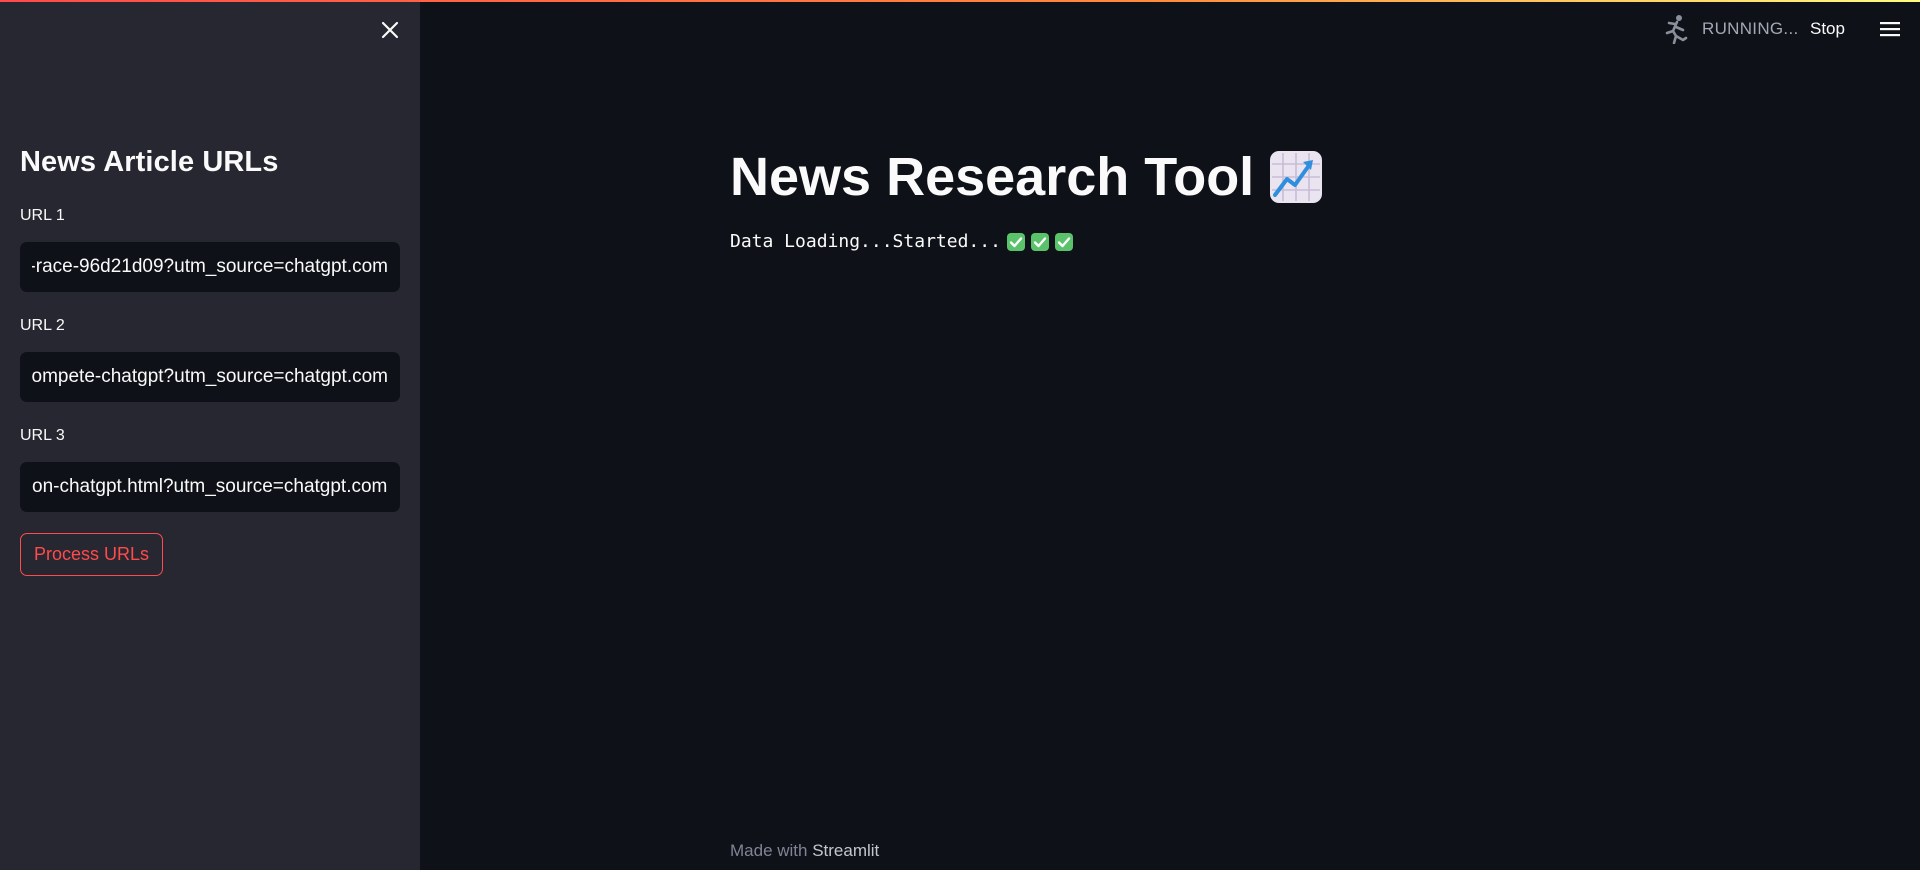 This screenshot has width=1920, height=870. Describe the element at coordinates (1676, 29) in the screenshot. I see `running-man-icon` at that location.